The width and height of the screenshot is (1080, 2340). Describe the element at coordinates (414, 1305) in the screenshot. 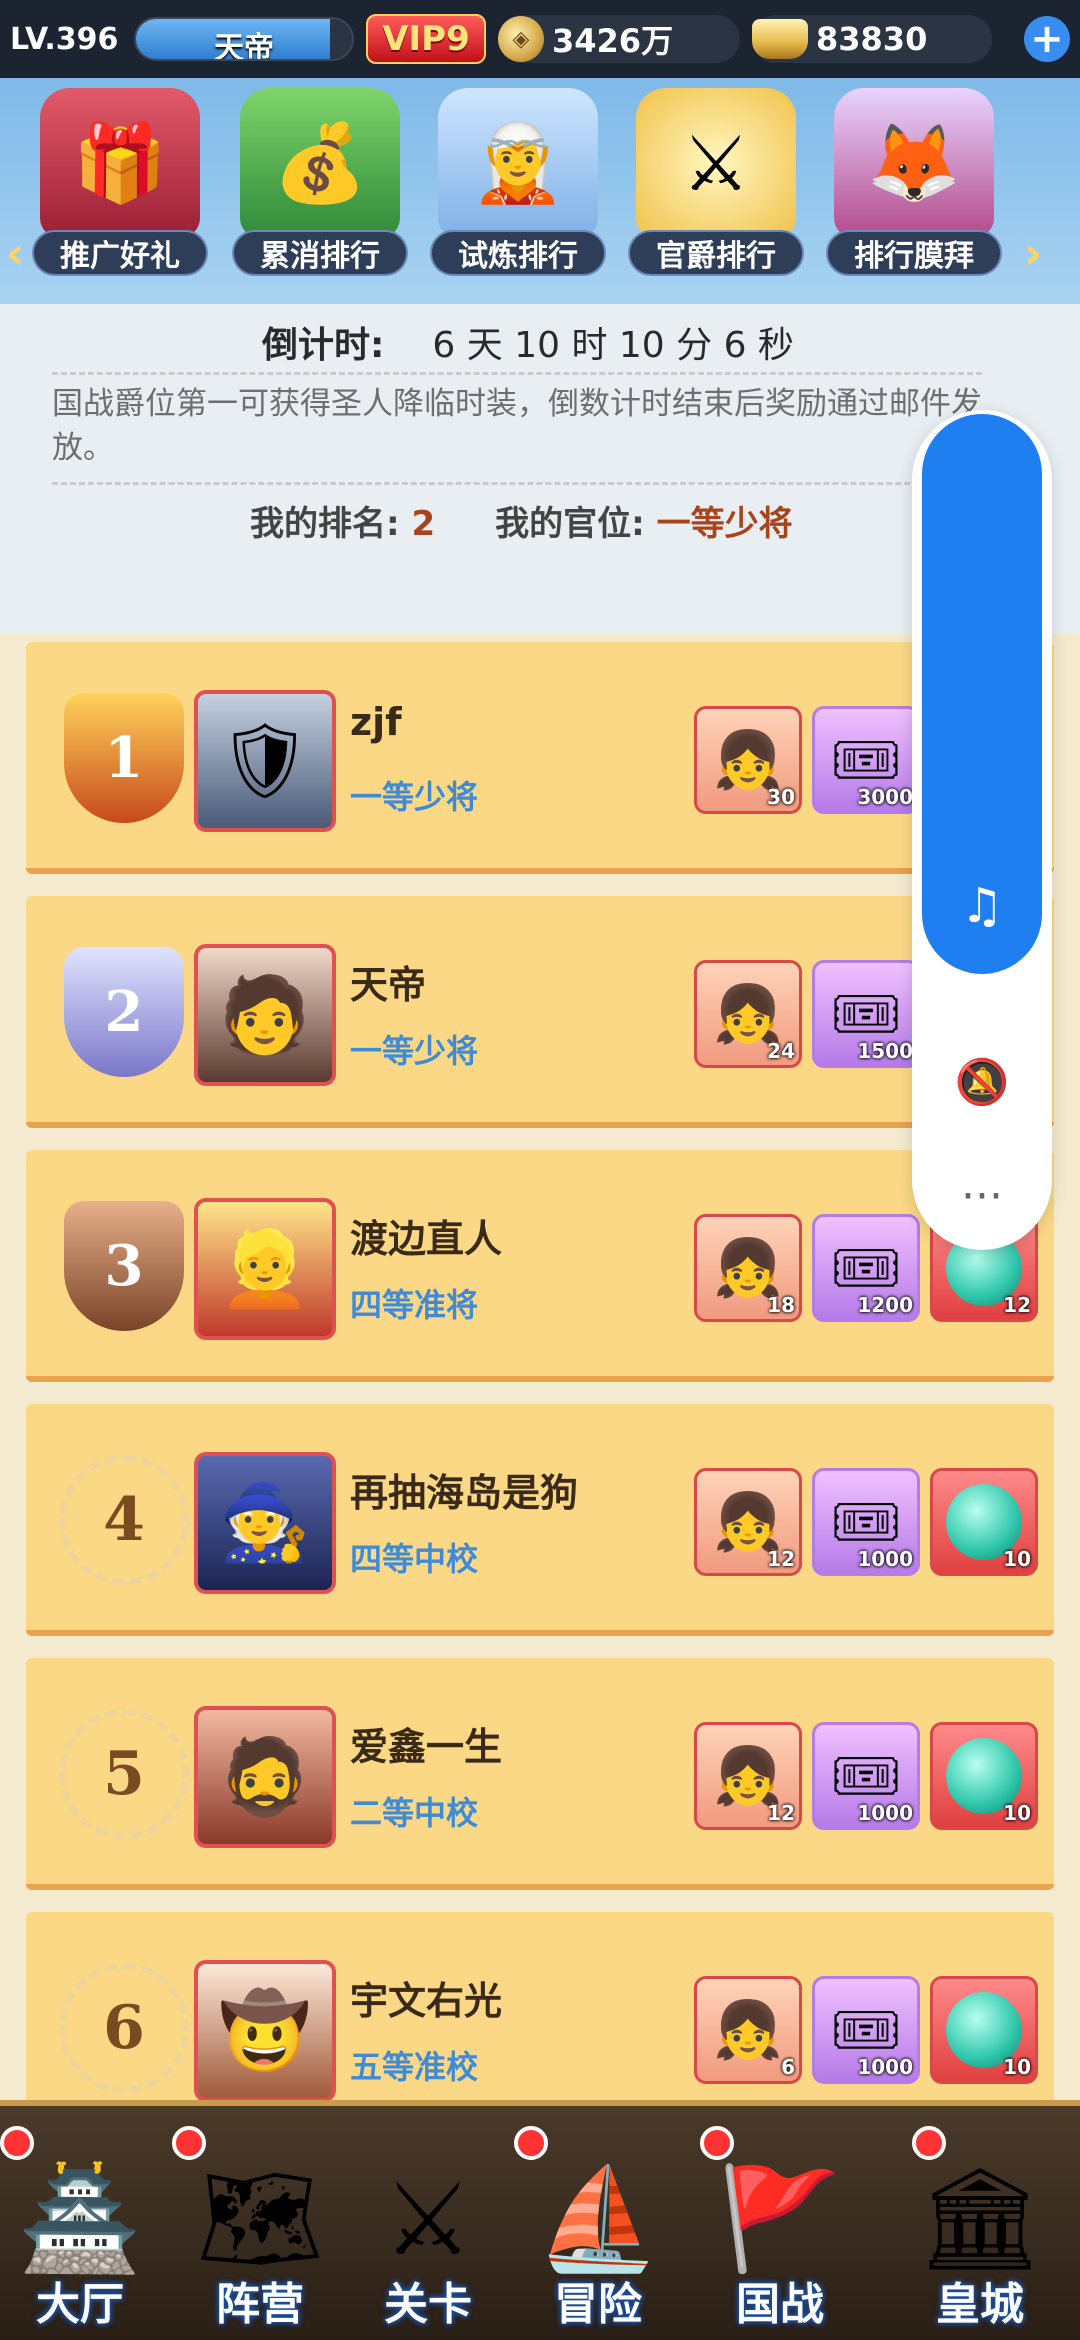

I see `player-title: 四等准将` at that location.